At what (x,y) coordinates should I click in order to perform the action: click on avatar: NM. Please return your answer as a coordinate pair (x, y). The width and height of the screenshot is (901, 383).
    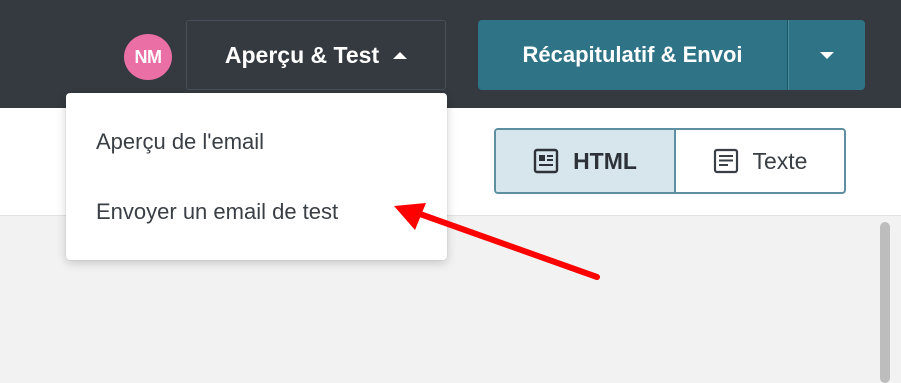
    Looking at the image, I should click on (148, 57).